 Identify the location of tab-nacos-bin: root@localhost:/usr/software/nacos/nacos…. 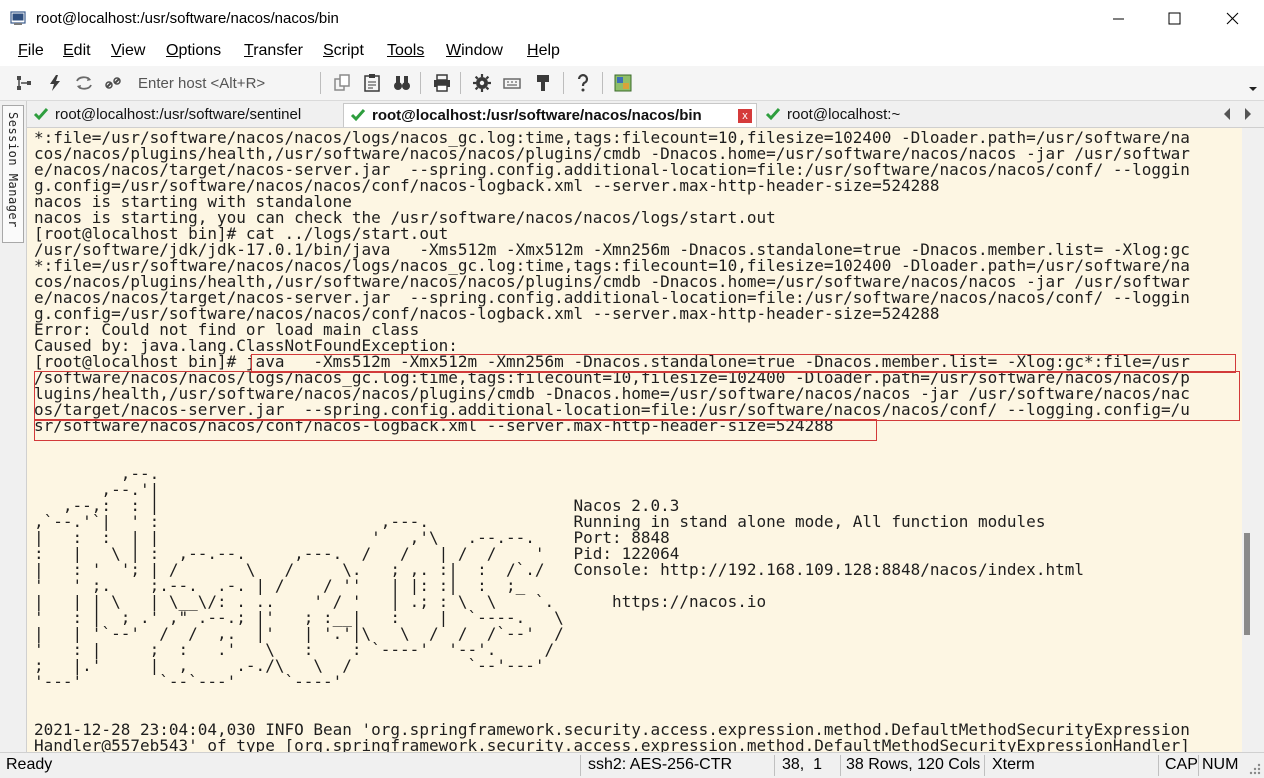
(550, 115).